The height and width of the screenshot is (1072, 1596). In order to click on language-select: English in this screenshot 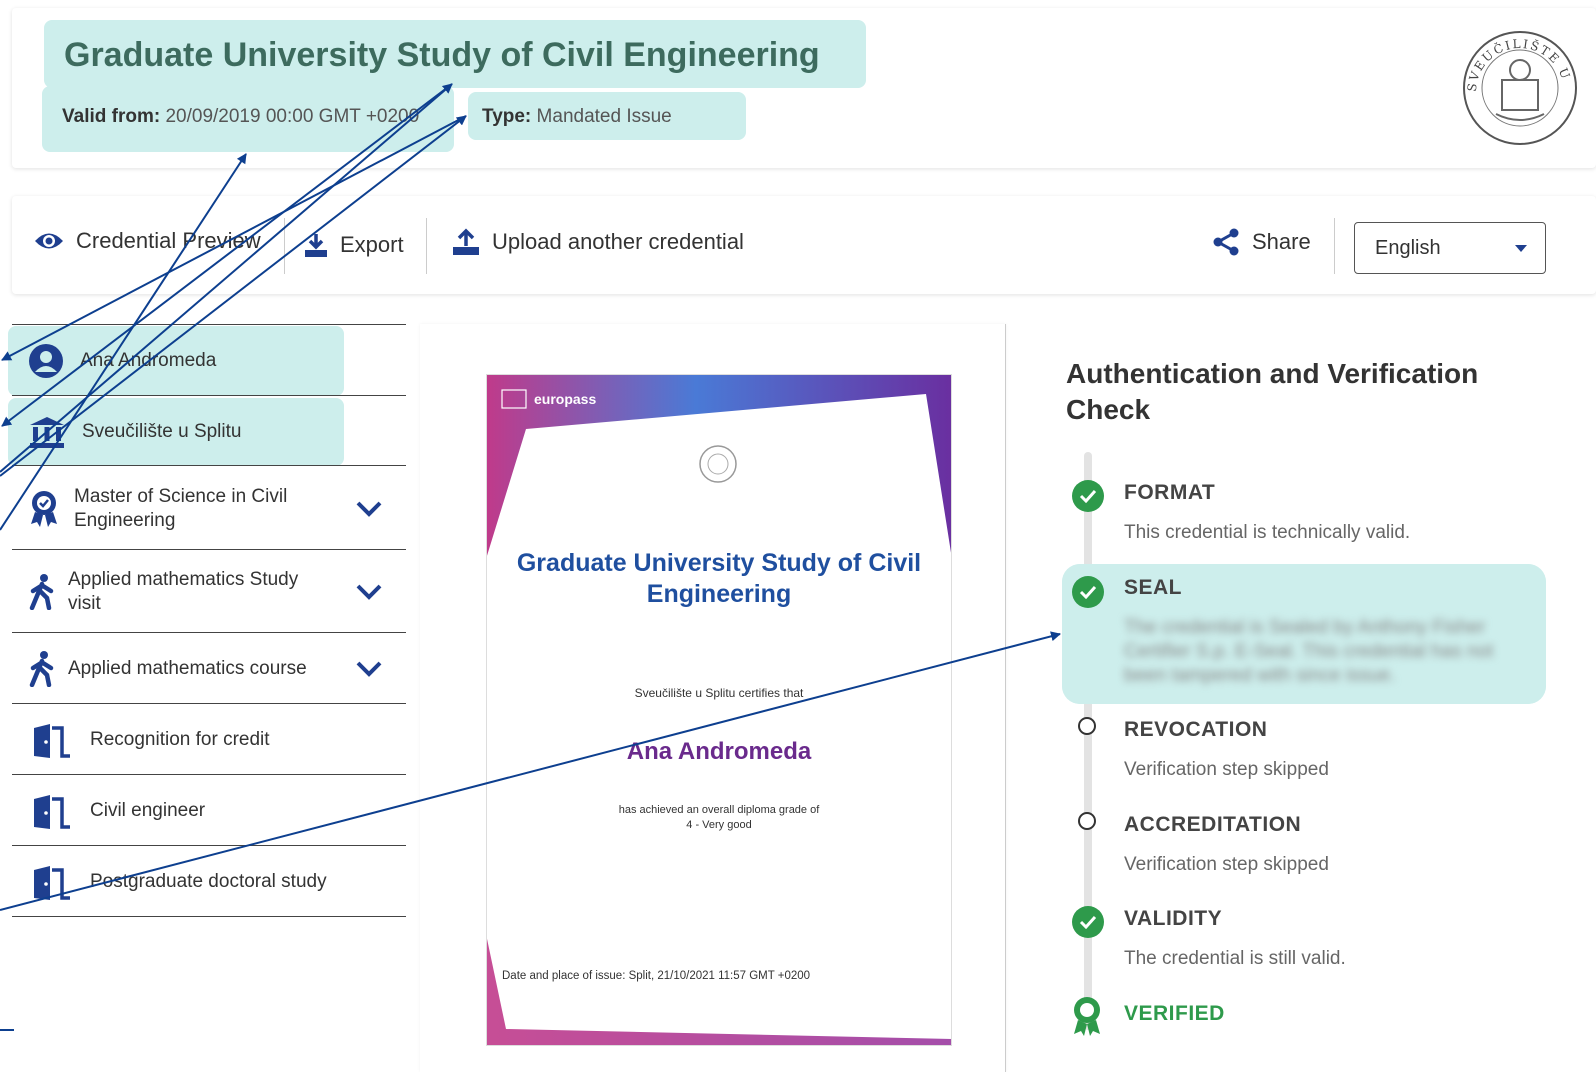, I will do `click(1450, 248)`.